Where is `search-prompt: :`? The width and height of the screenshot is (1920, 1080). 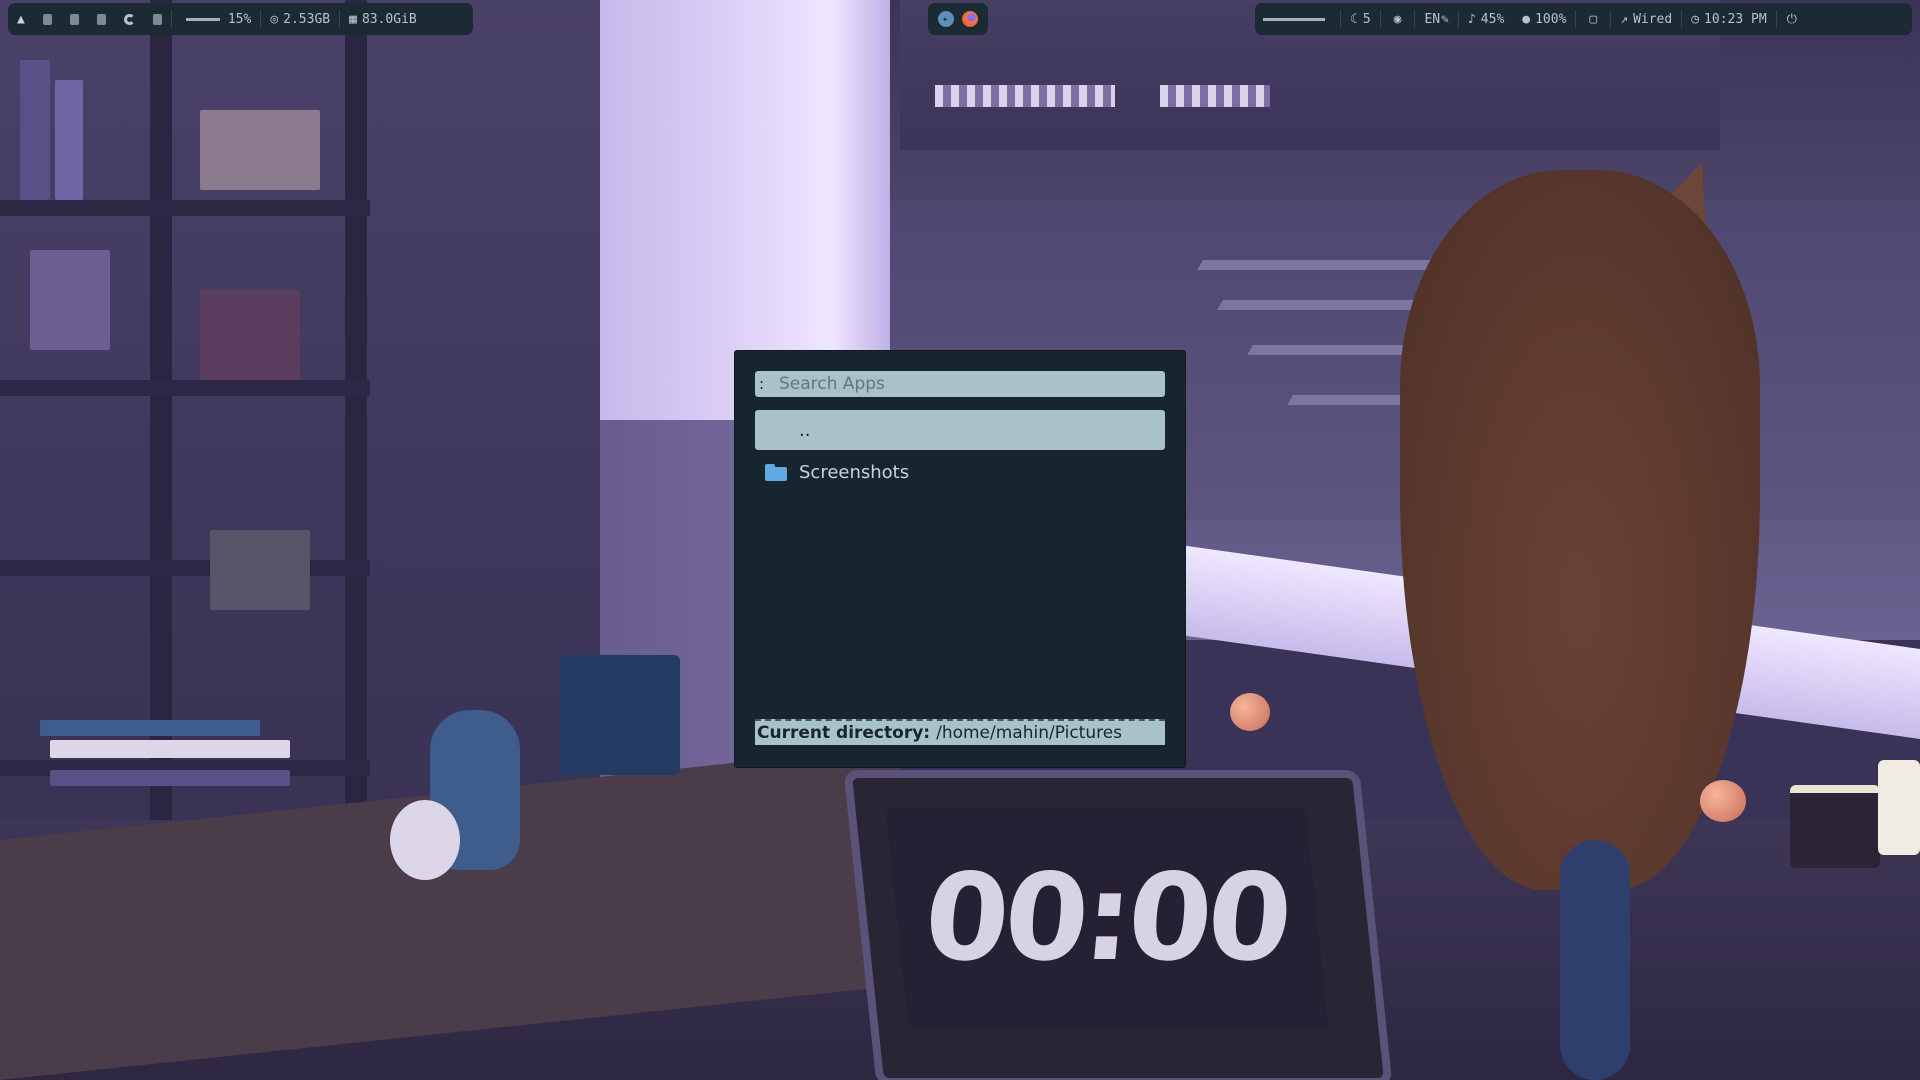
search-prompt: : is located at coordinates (762, 384).